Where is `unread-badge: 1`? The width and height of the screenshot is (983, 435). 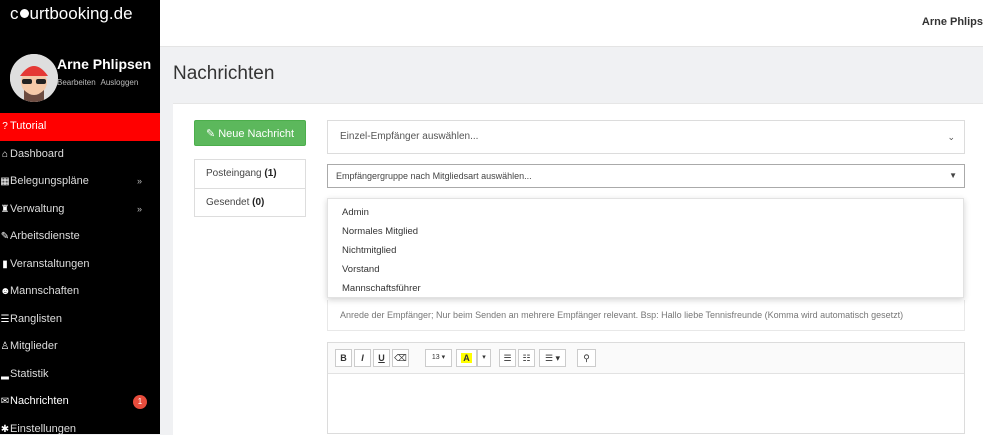 unread-badge: 1 is located at coordinates (140, 402).